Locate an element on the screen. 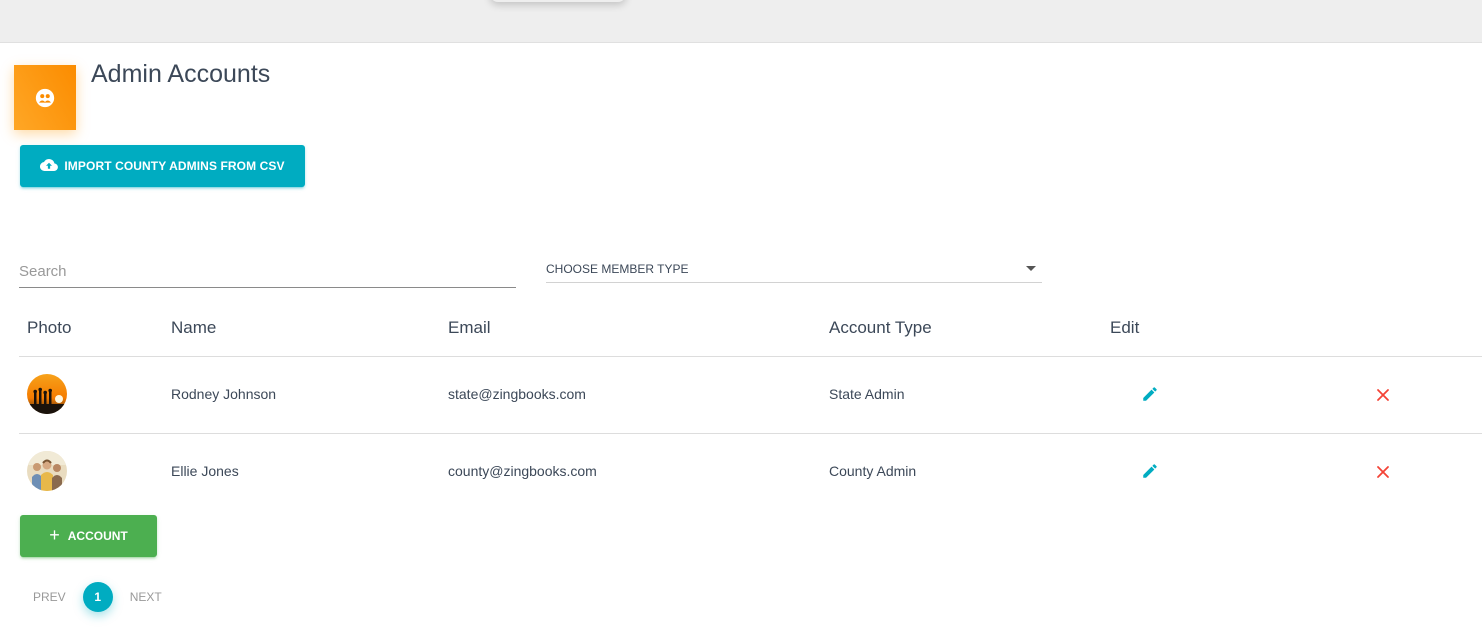 This screenshot has height=629, width=1482. add-account-button: + ACCOUNT is located at coordinates (88, 536).